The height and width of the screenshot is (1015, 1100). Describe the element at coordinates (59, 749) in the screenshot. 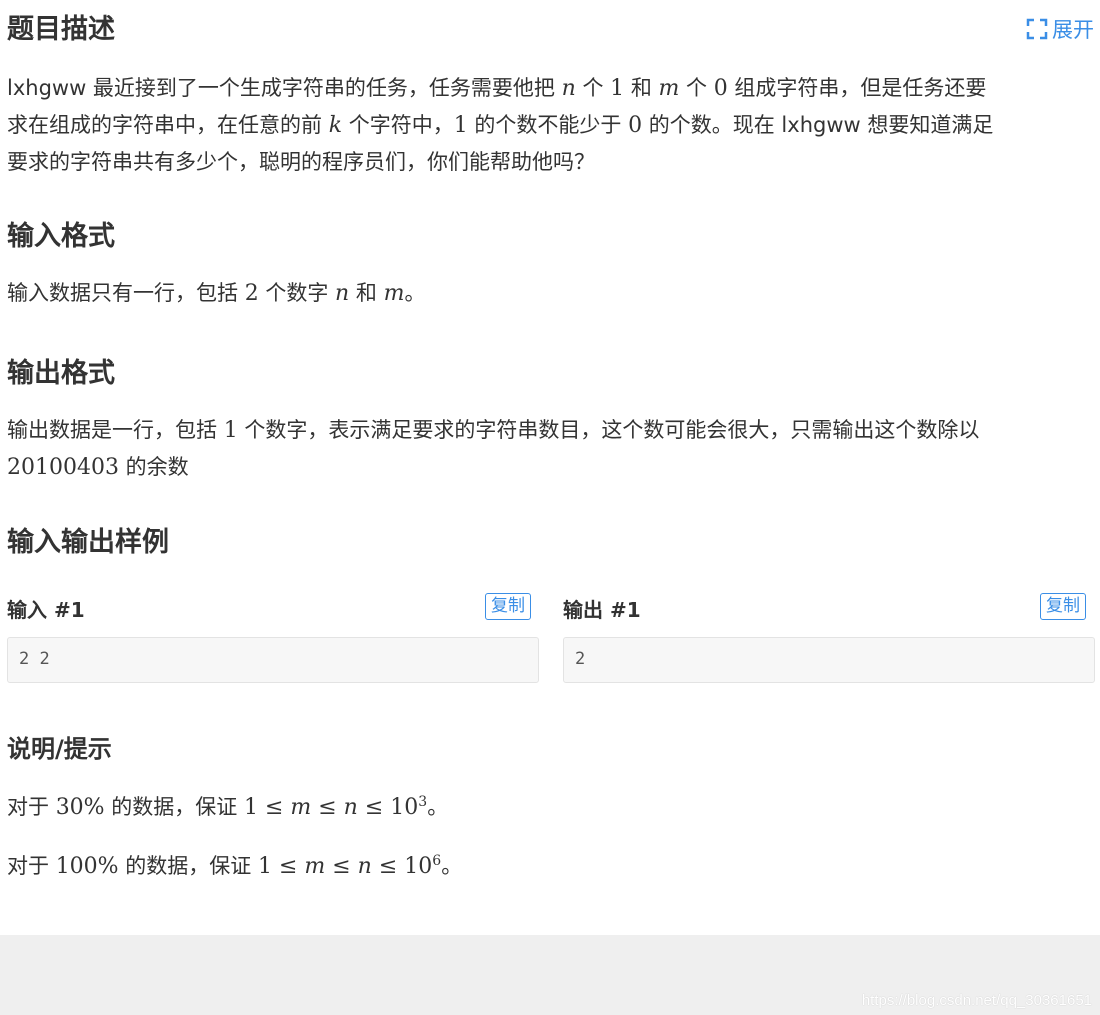

I see `hints-heading: 说明/提示` at that location.